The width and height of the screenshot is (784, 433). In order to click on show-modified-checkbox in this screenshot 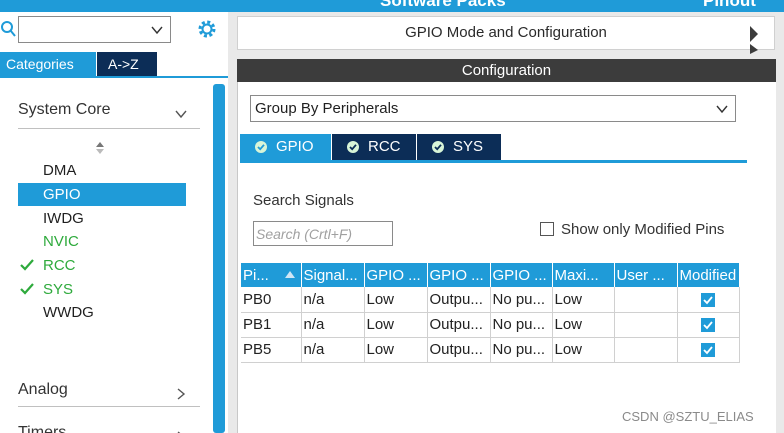, I will do `click(547, 229)`.